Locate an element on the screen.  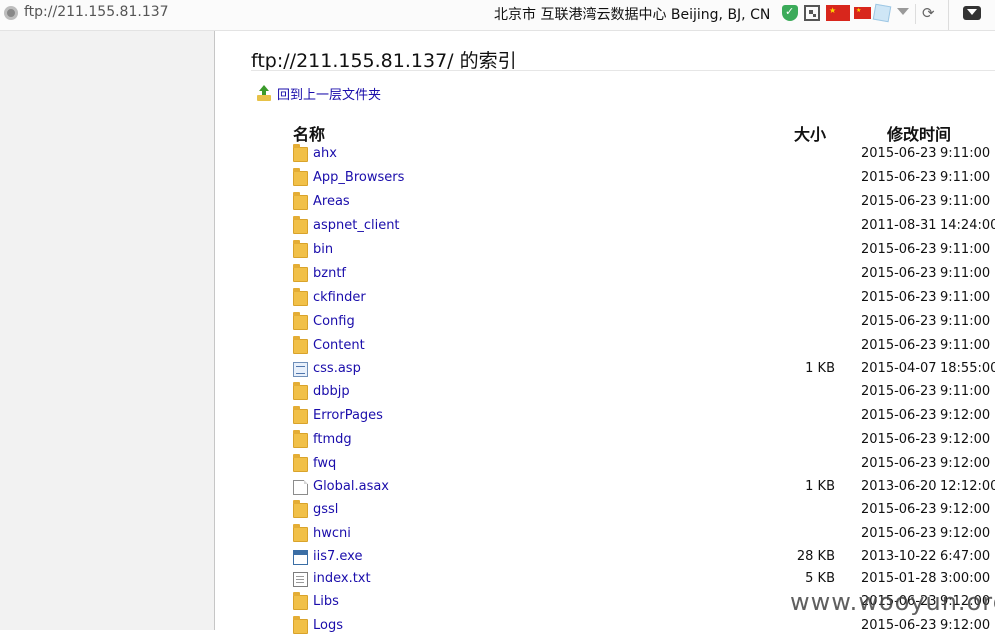
file-row: ftmdg 2015-06-23 9:12:00 is located at coordinates (644, 441).